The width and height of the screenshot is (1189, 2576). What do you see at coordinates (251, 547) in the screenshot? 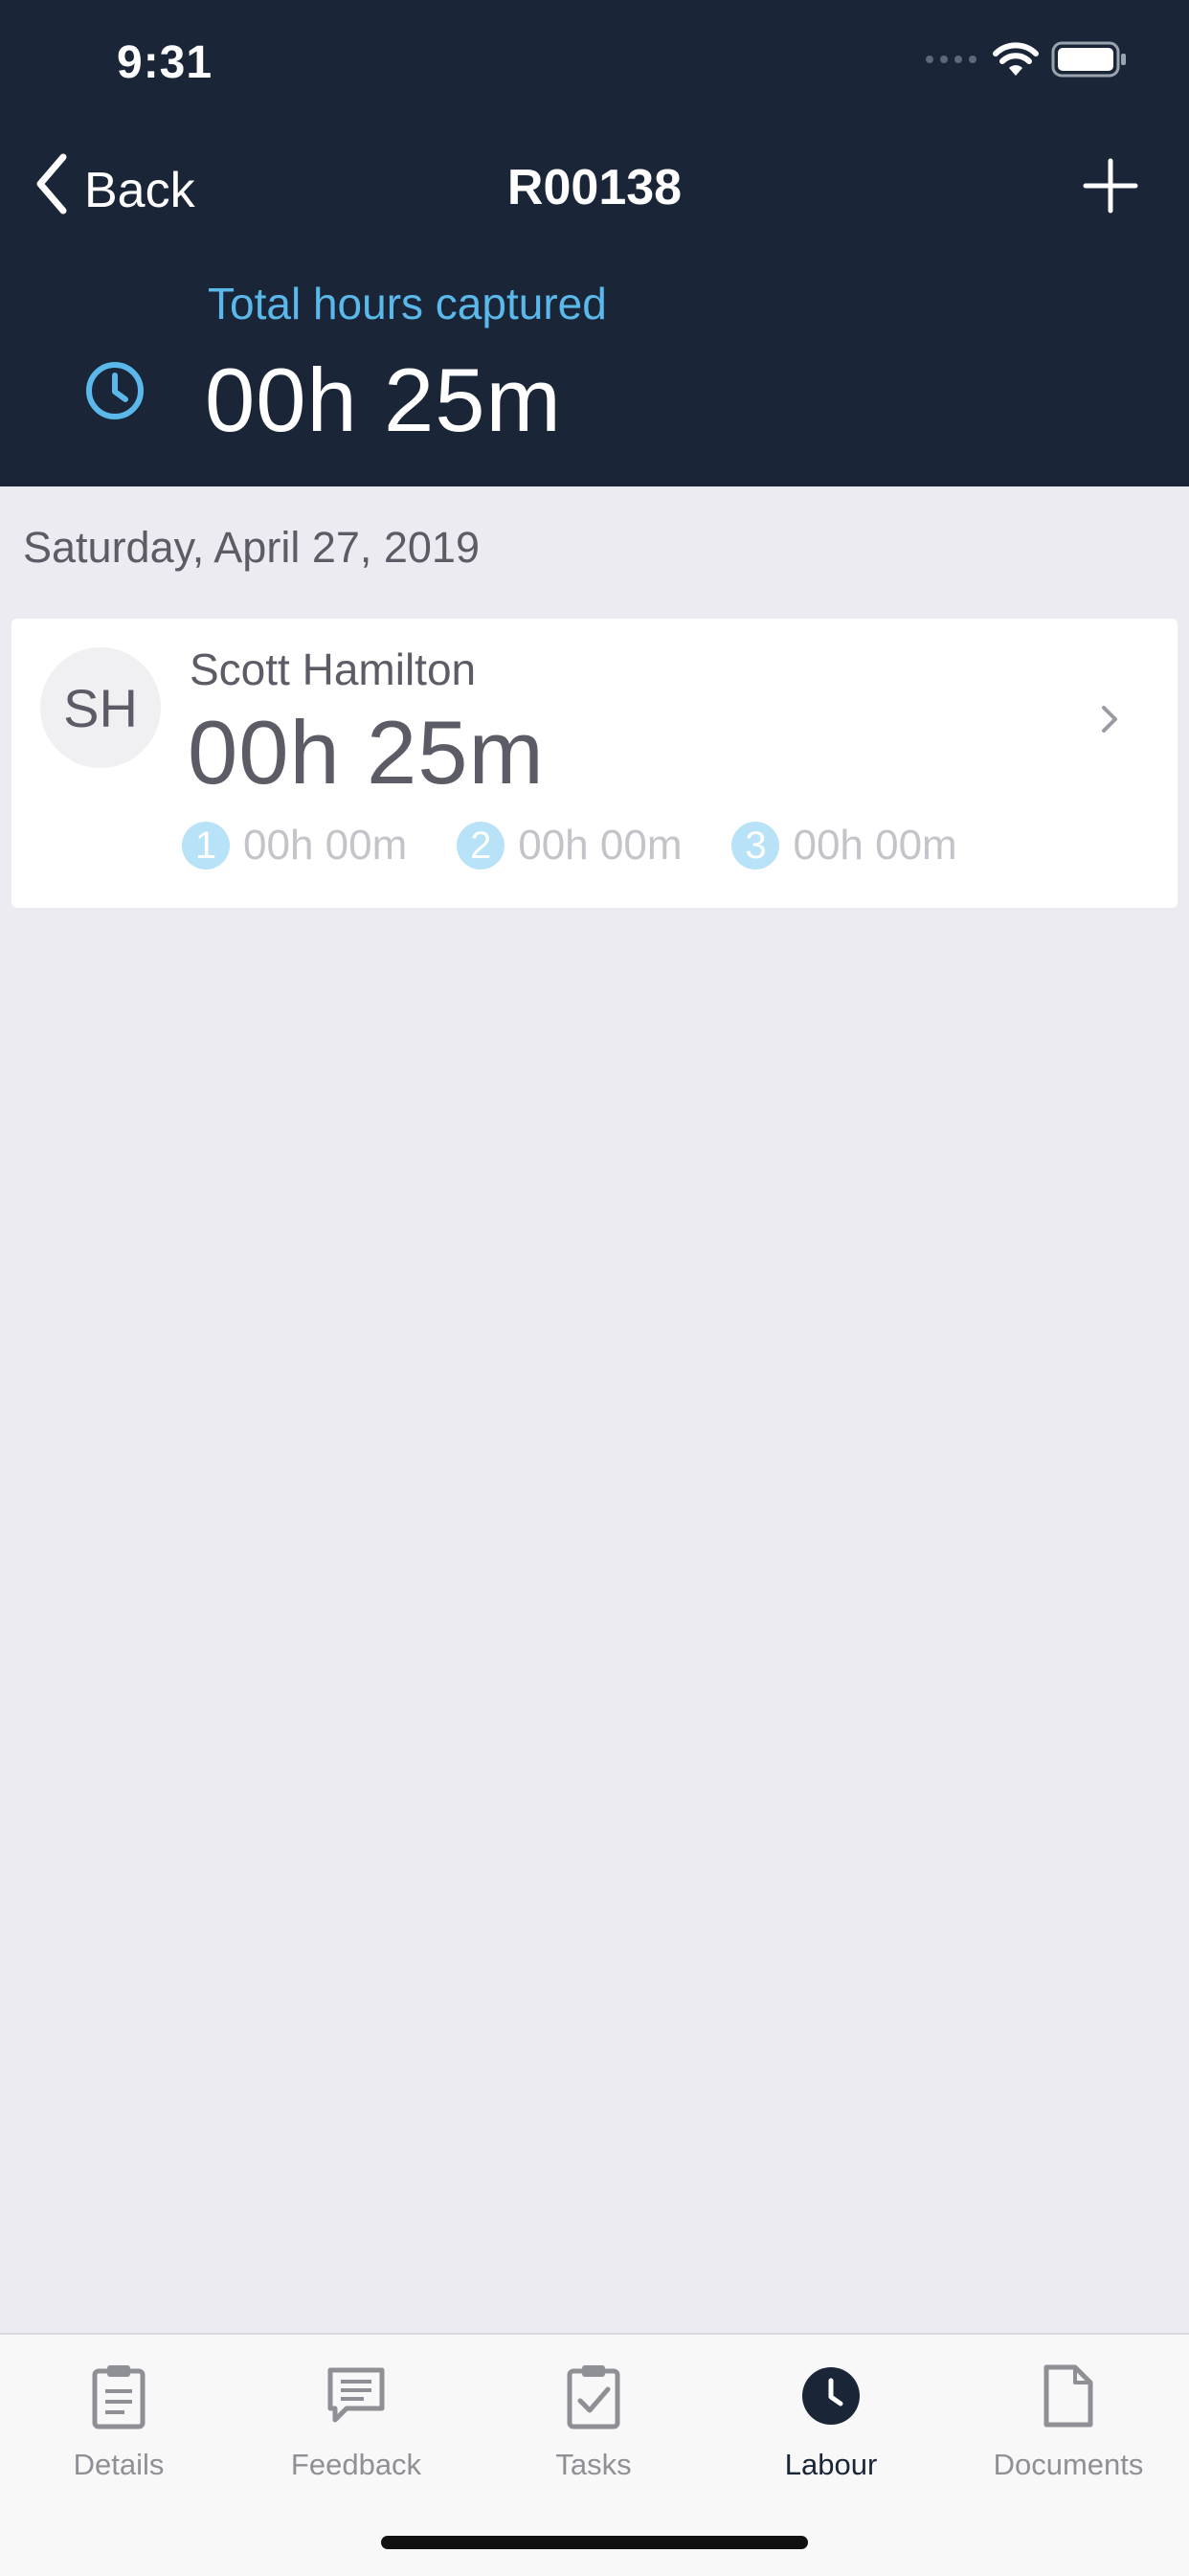
I see `date-section-header: Saturday, April 27, 2019` at bounding box center [251, 547].